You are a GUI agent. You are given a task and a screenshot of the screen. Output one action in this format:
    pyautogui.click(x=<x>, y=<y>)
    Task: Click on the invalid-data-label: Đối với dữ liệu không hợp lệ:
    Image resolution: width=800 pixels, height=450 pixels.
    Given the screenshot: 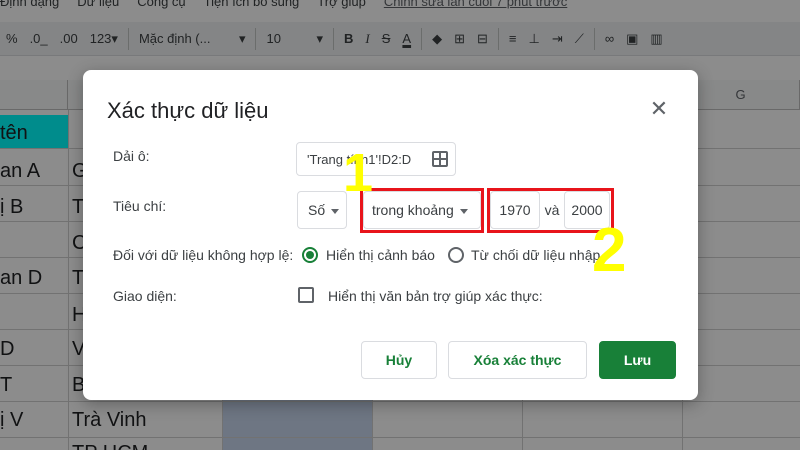 What is the action you would take?
    pyautogui.click(x=203, y=255)
    